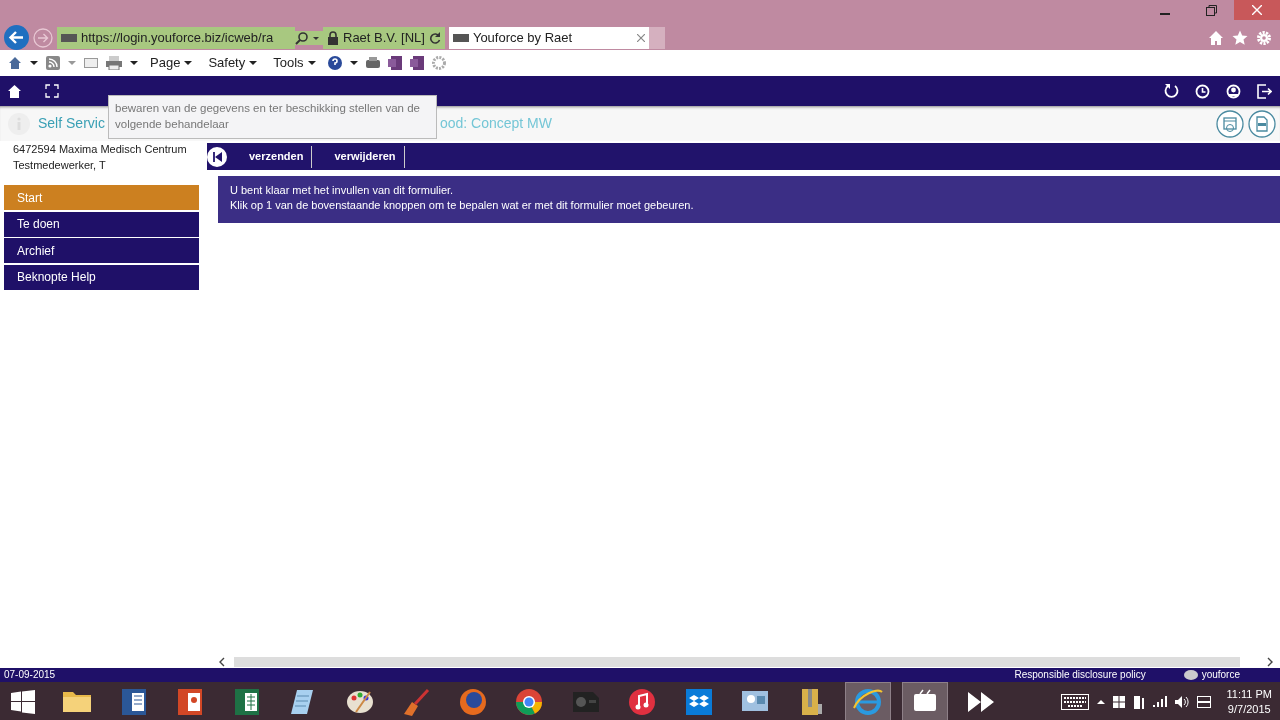 Image resolution: width=1280 pixels, height=720 pixels. Describe the element at coordinates (333, 37) in the screenshot. I see `lock-icon` at that location.